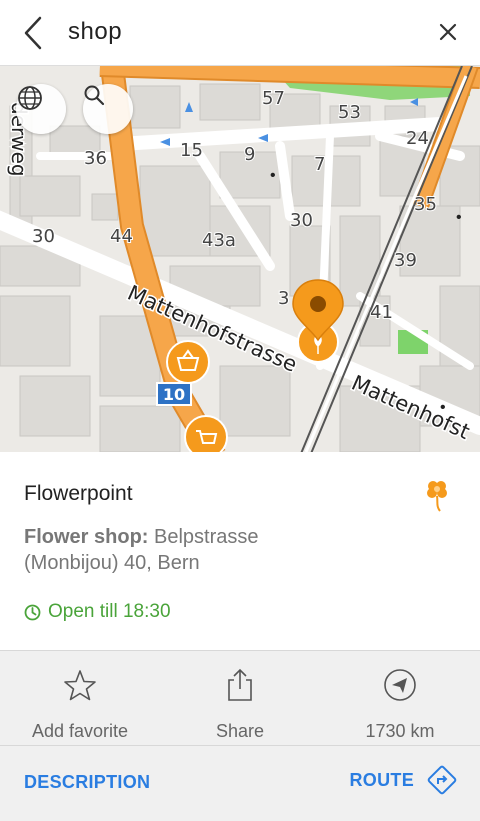 This screenshot has height=821, width=480. What do you see at coordinates (219, 240) in the screenshot?
I see `house-number: 43a` at bounding box center [219, 240].